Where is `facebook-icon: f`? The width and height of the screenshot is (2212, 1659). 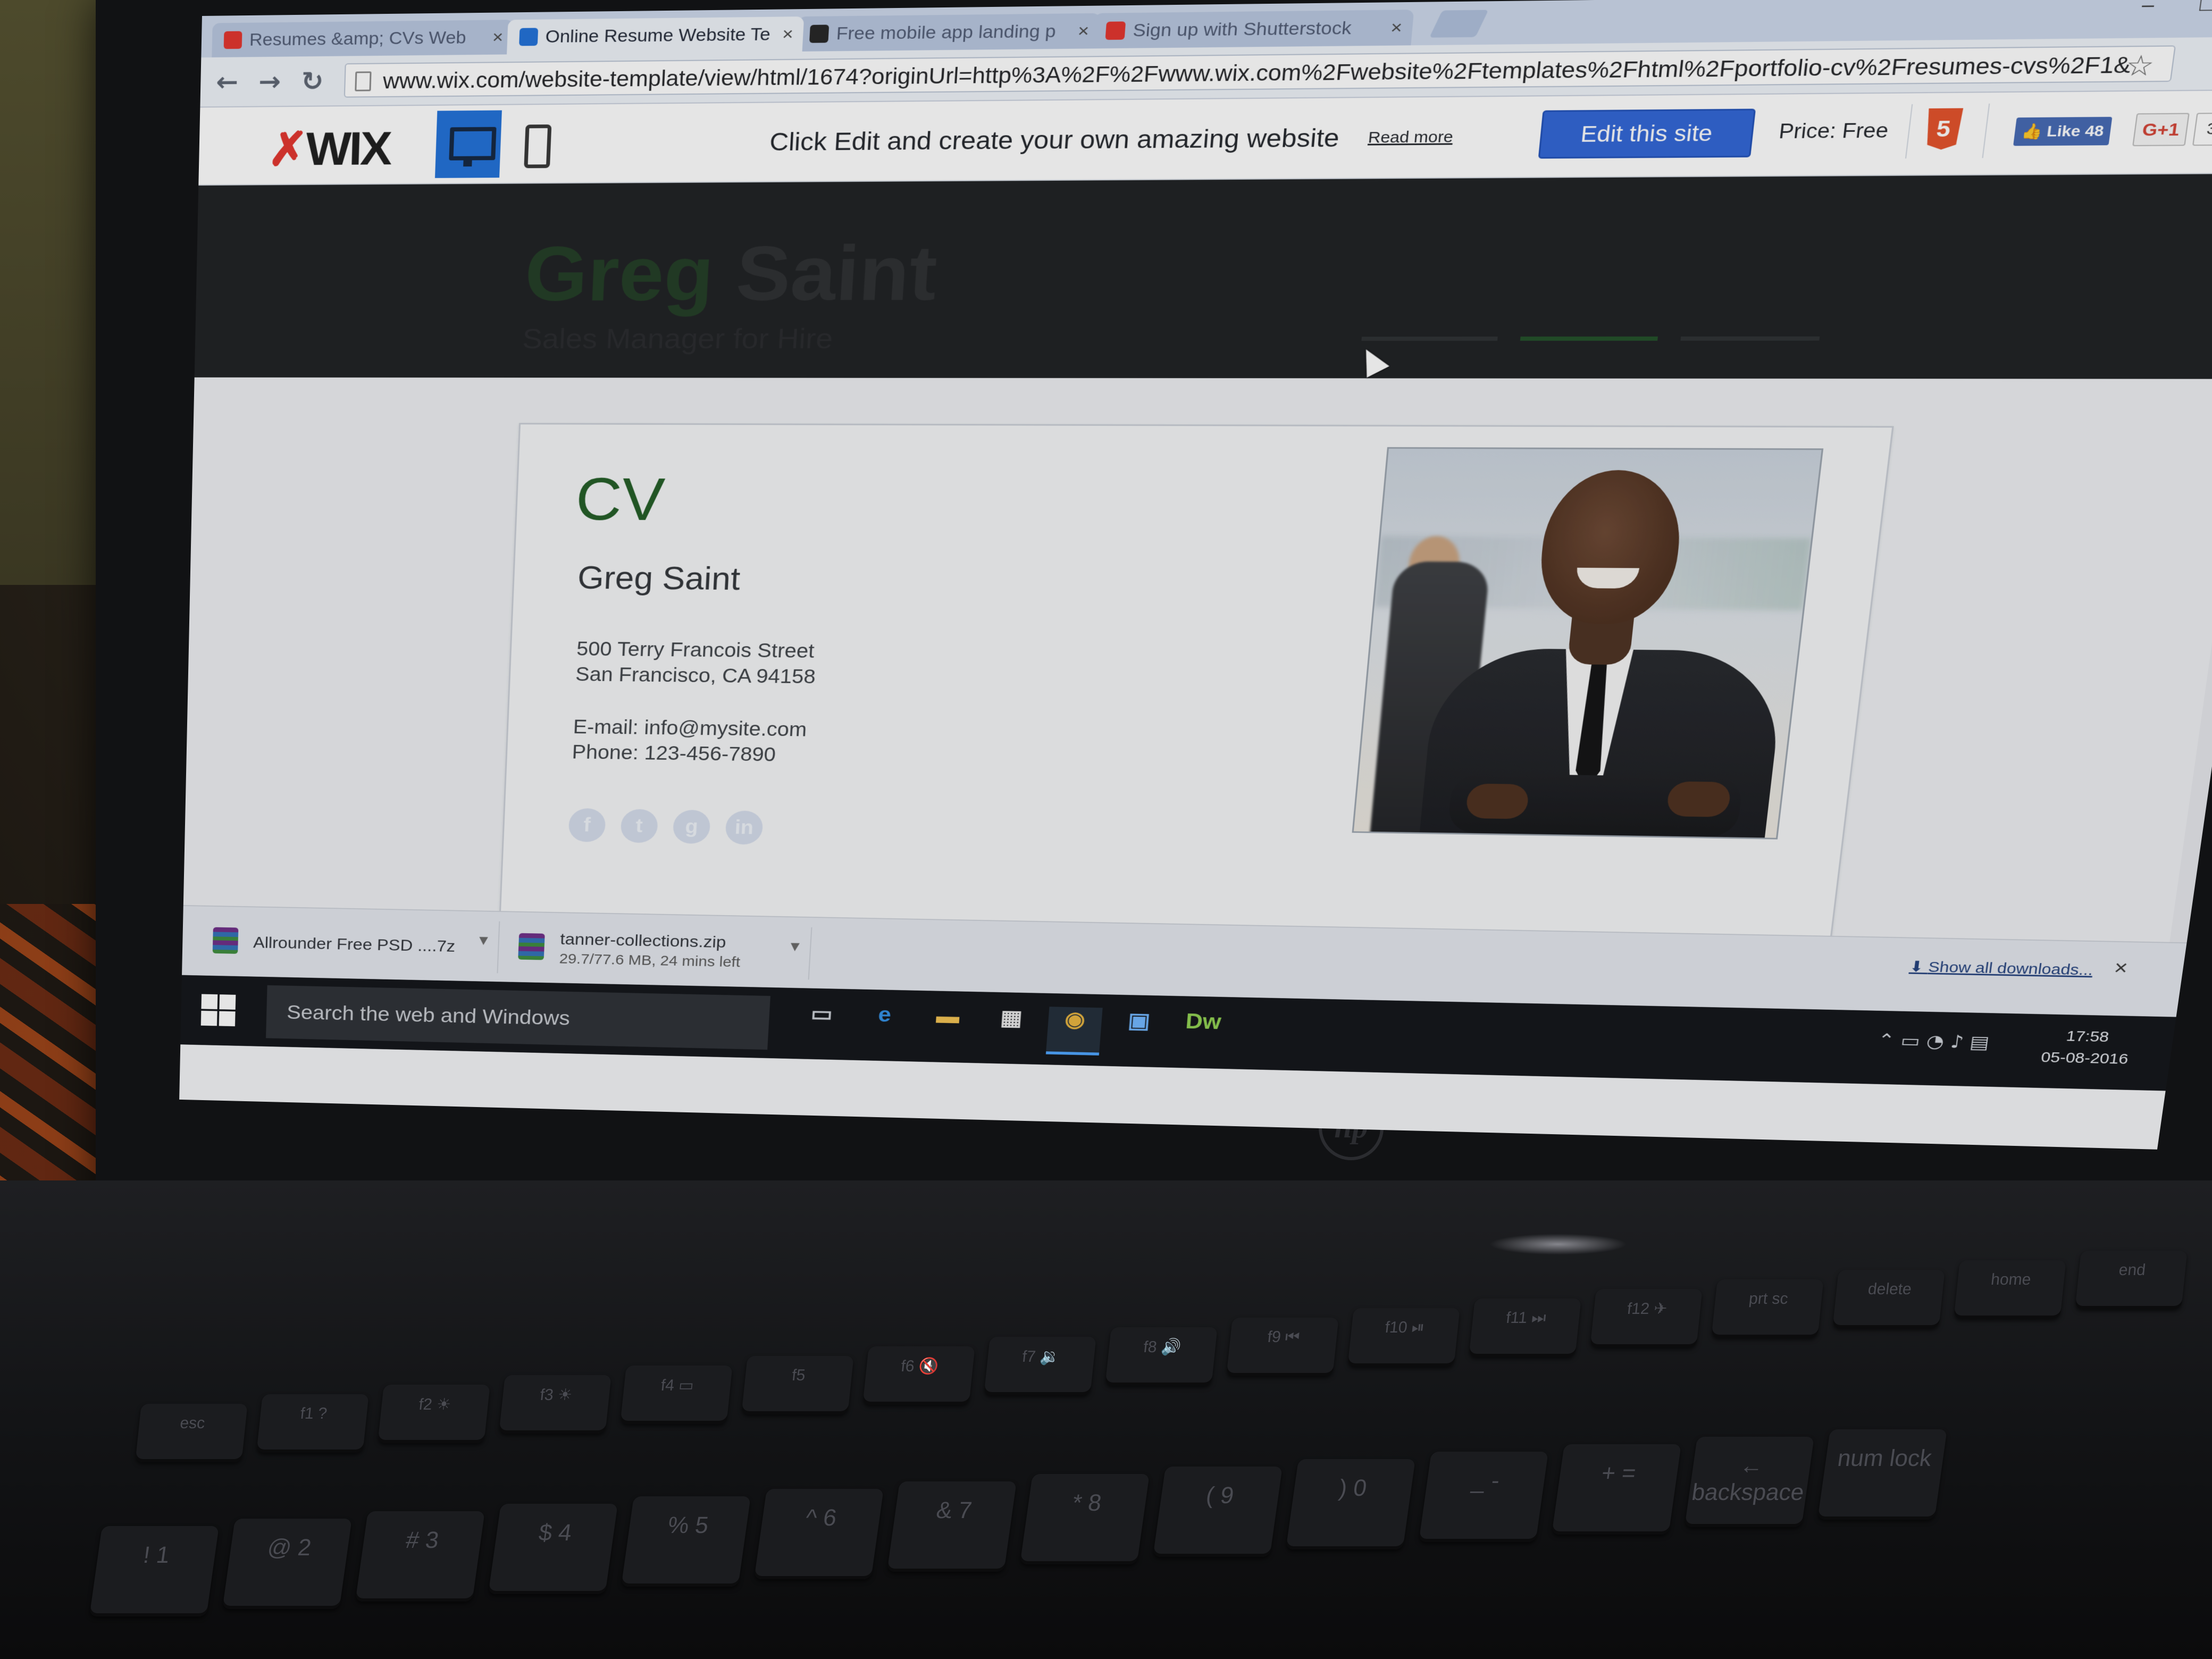 facebook-icon: f is located at coordinates (587, 825).